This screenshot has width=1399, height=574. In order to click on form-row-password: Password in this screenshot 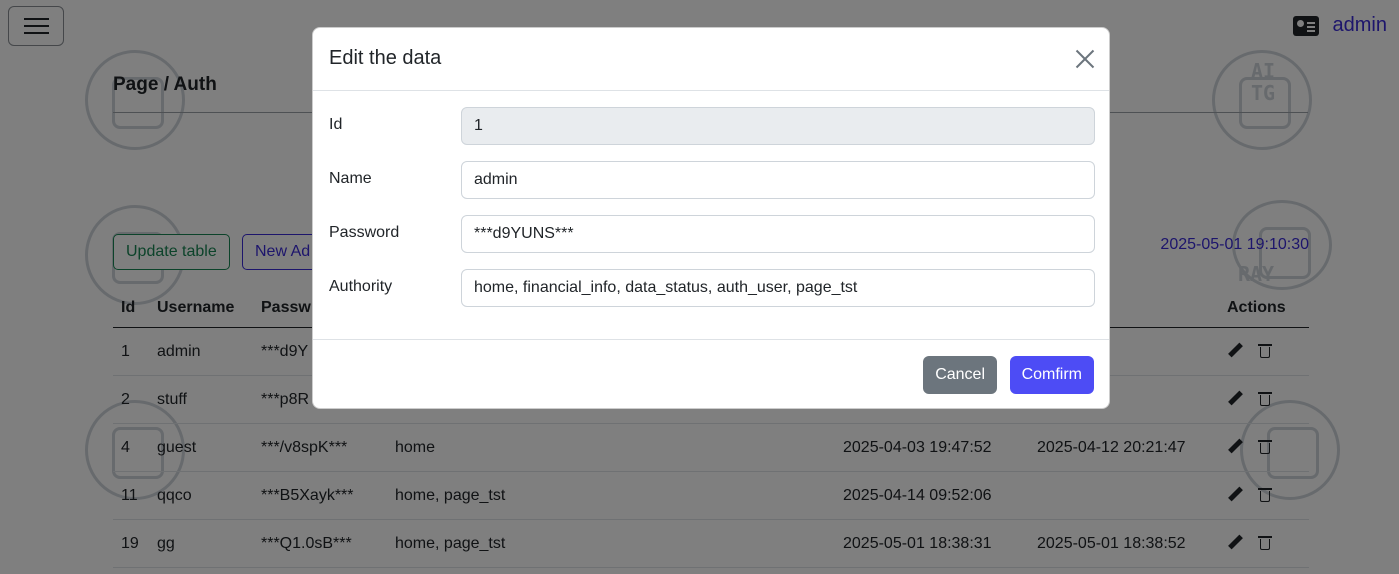, I will do `click(712, 234)`.